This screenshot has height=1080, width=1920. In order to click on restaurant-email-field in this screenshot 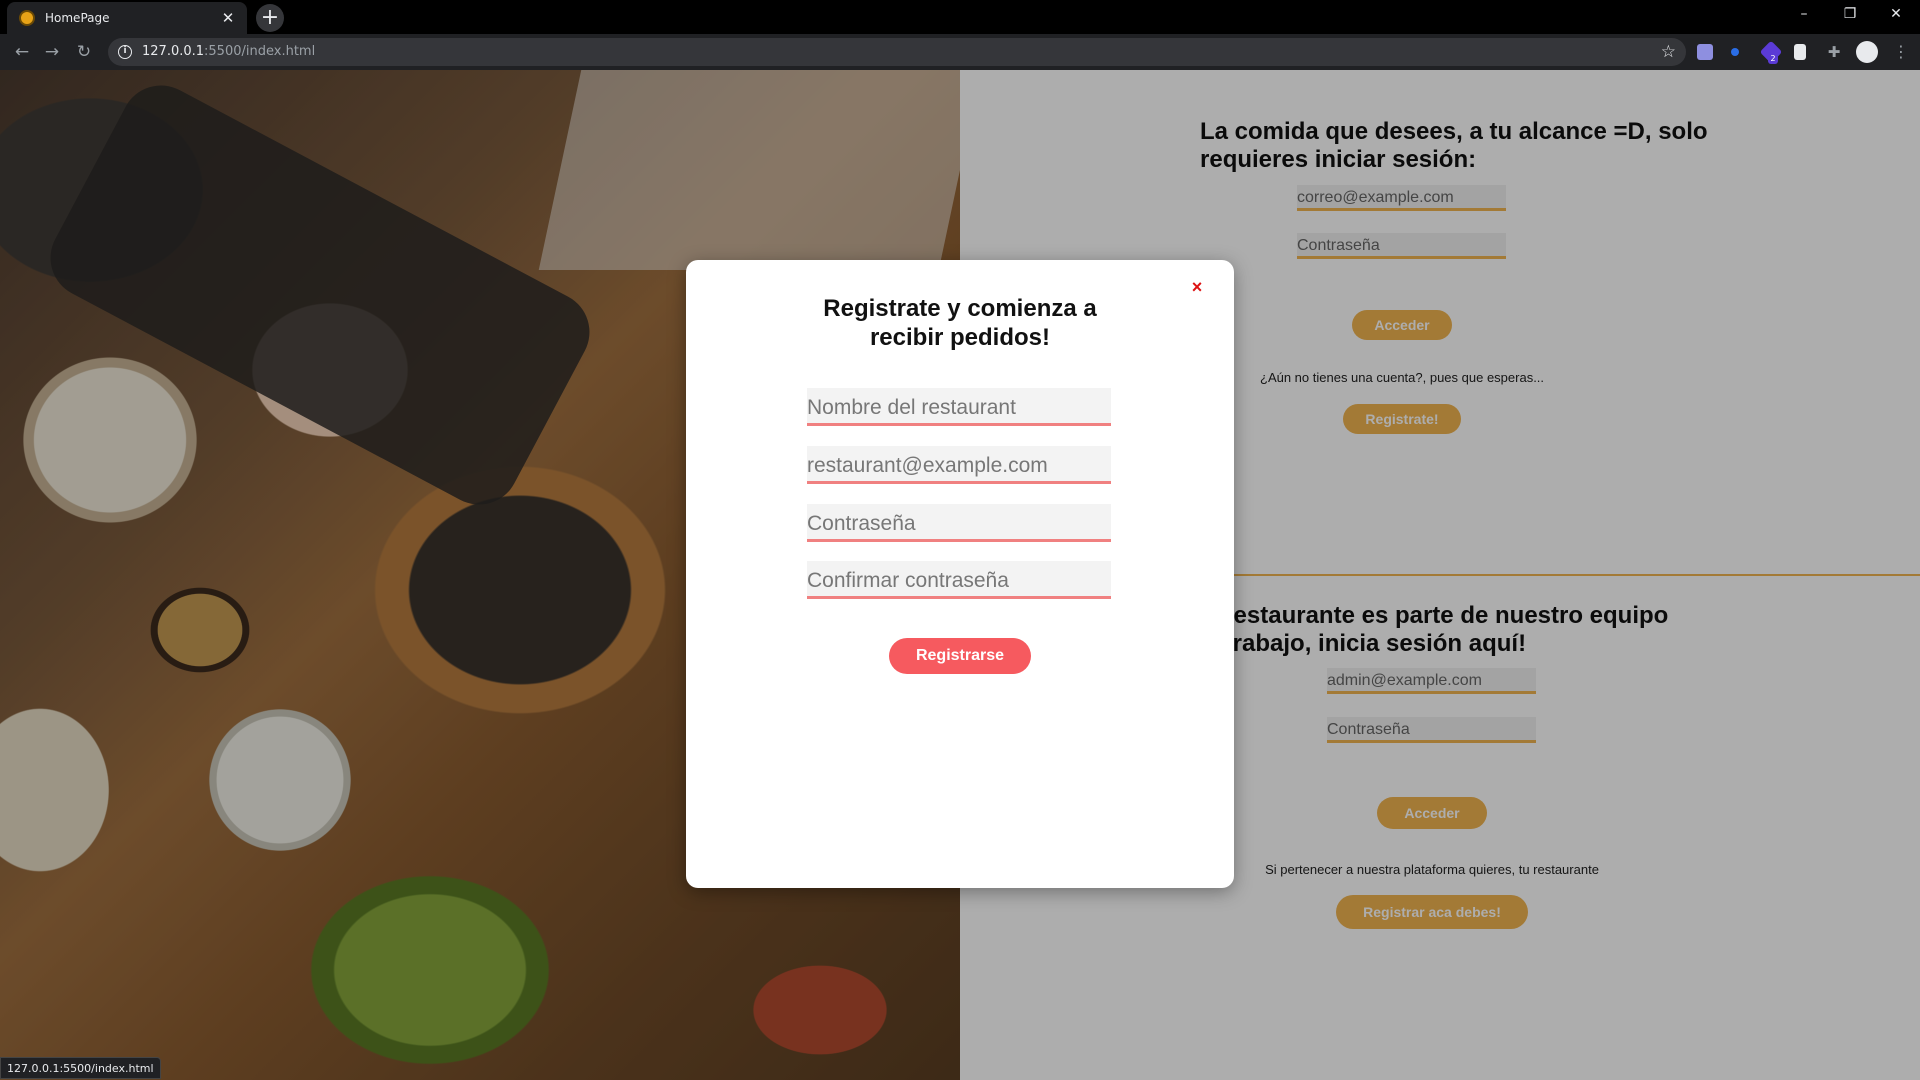, I will do `click(959, 465)`.